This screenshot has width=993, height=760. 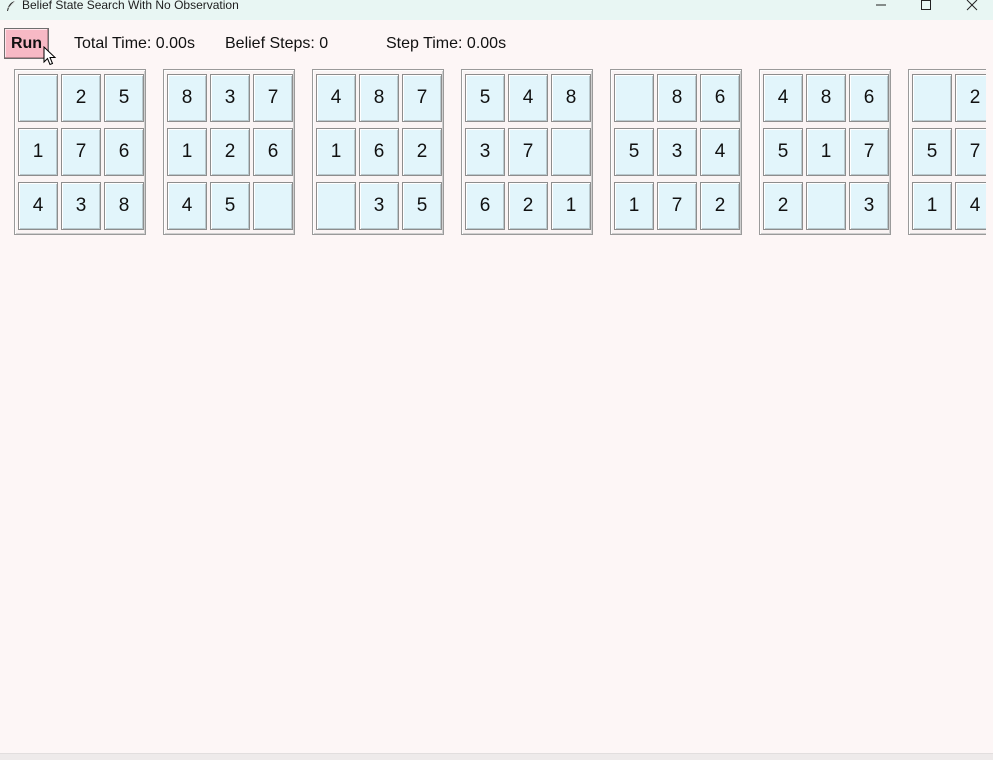 I want to click on puzzle-board: 25176438, so click(x=80, y=152).